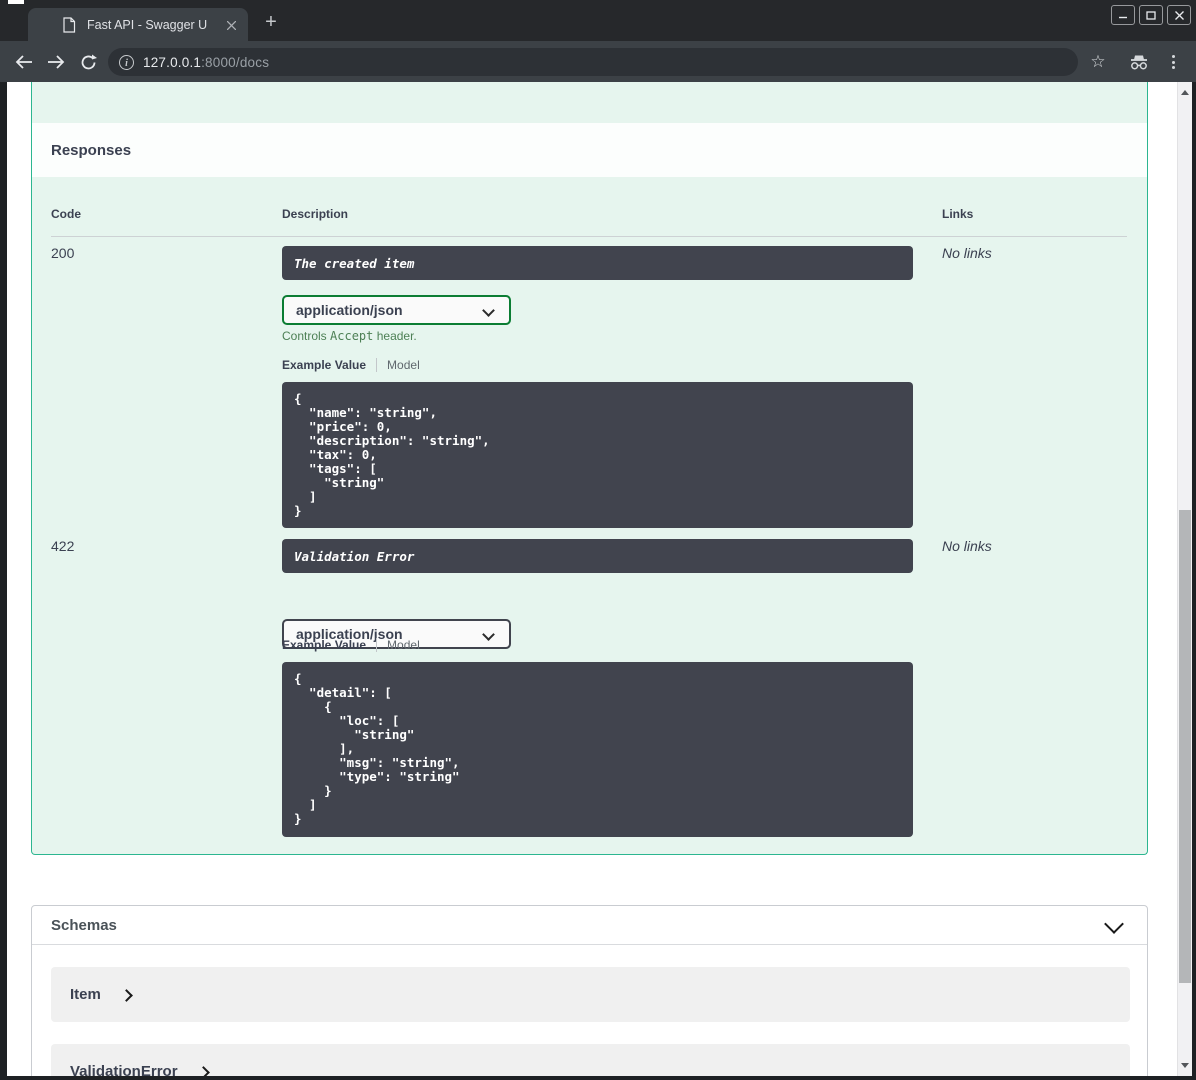 The image size is (1196, 1080). What do you see at coordinates (315, 214) in the screenshot?
I see `col-header-description: Description` at bounding box center [315, 214].